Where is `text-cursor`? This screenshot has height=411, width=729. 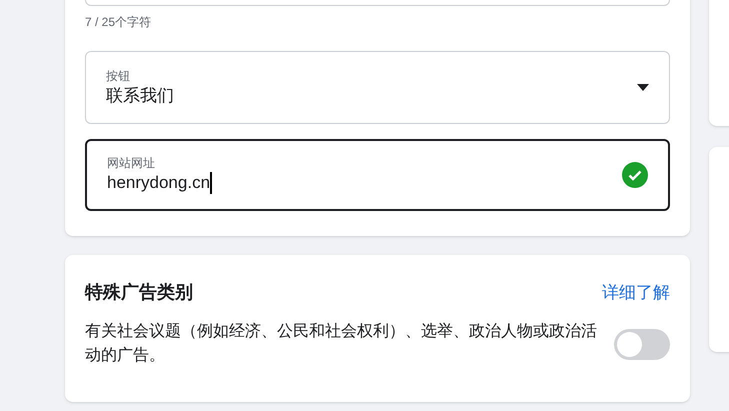 text-cursor is located at coordinates (211, 183).